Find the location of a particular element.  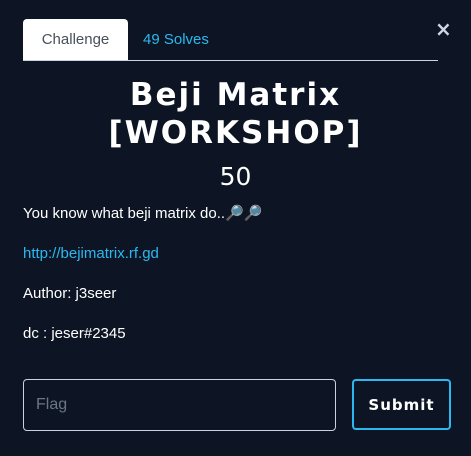

challenge-link: http://bejimatrix.rf.gd is located at coordinates (91, 254).